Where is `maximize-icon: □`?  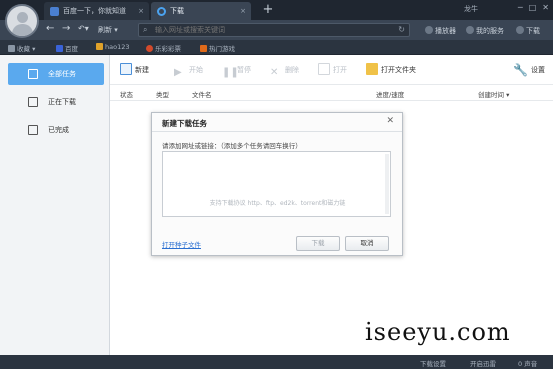
maximize-icon: □ is located at coordinates (533, 7).